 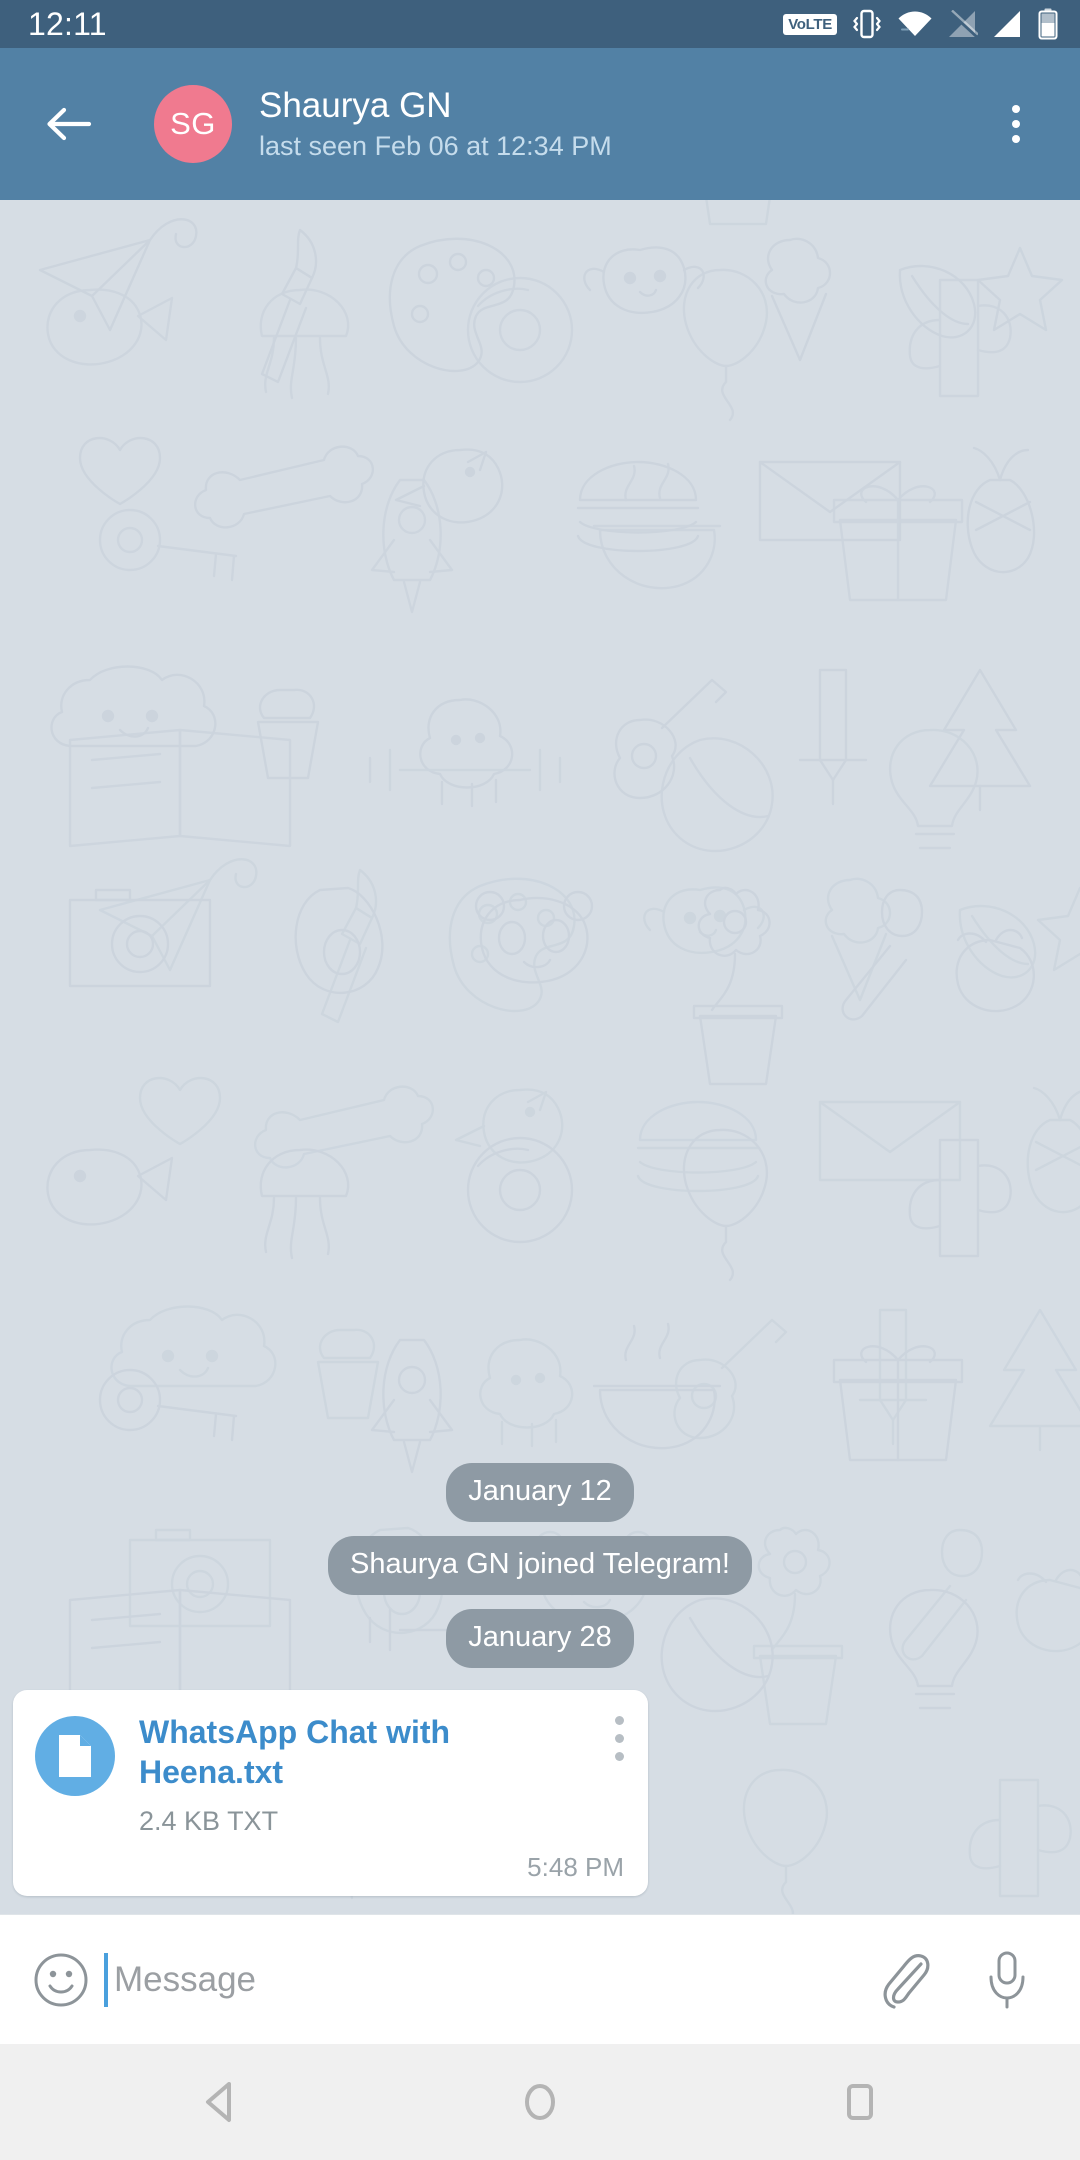 I want to click on triangle-back-icon, so click(x=218, y=2102).